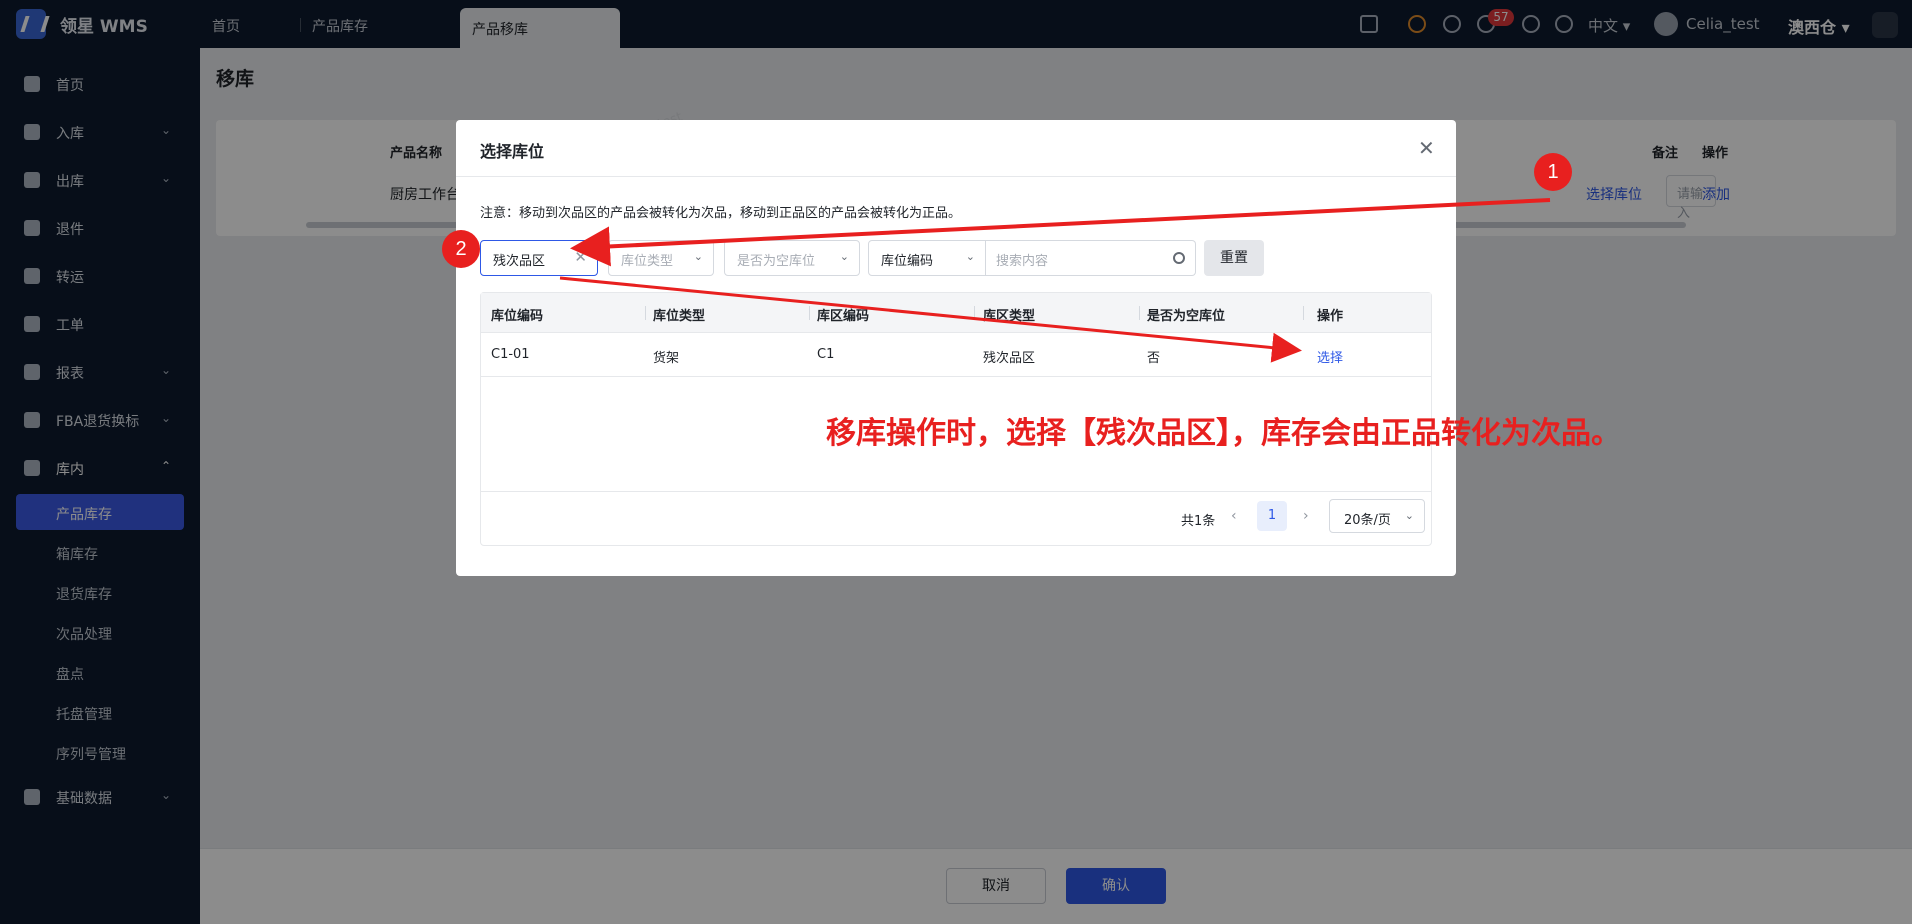 Image resolution: width=1912 pixels, height=924 pixels. I want to click on page-size-value: 20条/页, so click(1367, 520).